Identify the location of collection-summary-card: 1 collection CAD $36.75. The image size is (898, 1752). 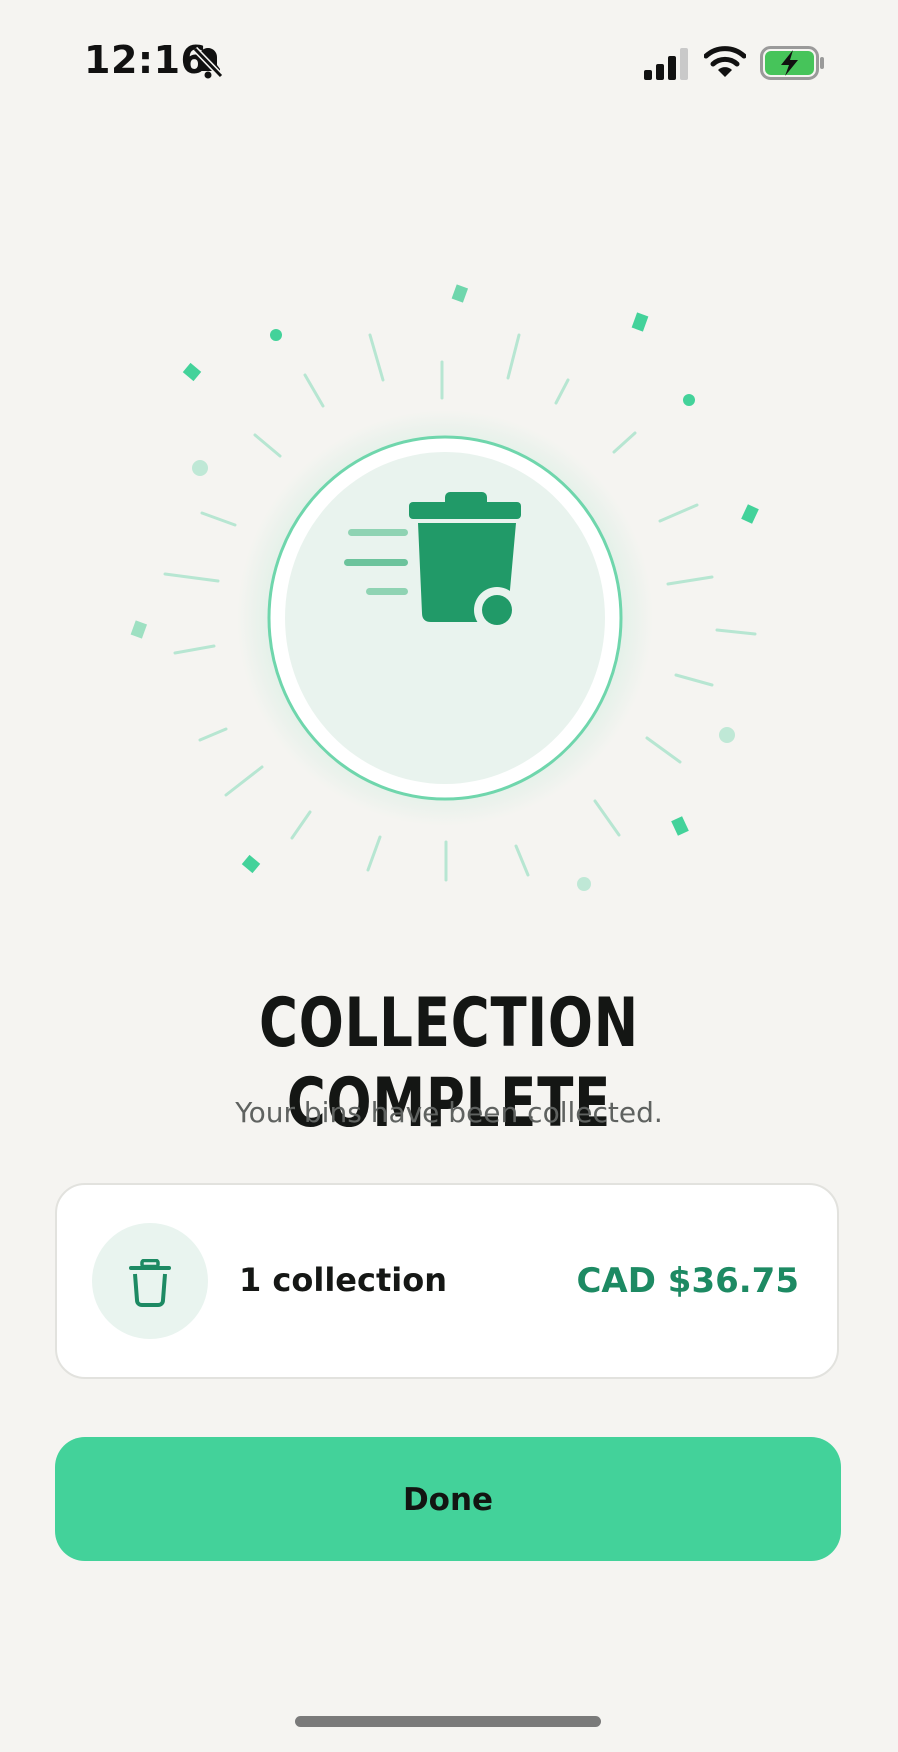
(447, 1281).